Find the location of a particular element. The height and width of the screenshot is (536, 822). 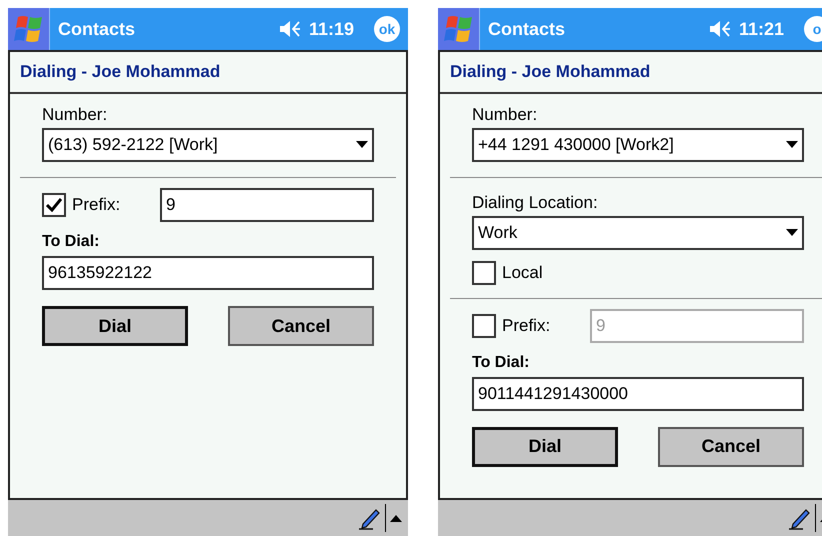

checkbox-label: Local is located at coordinates (522, 273).